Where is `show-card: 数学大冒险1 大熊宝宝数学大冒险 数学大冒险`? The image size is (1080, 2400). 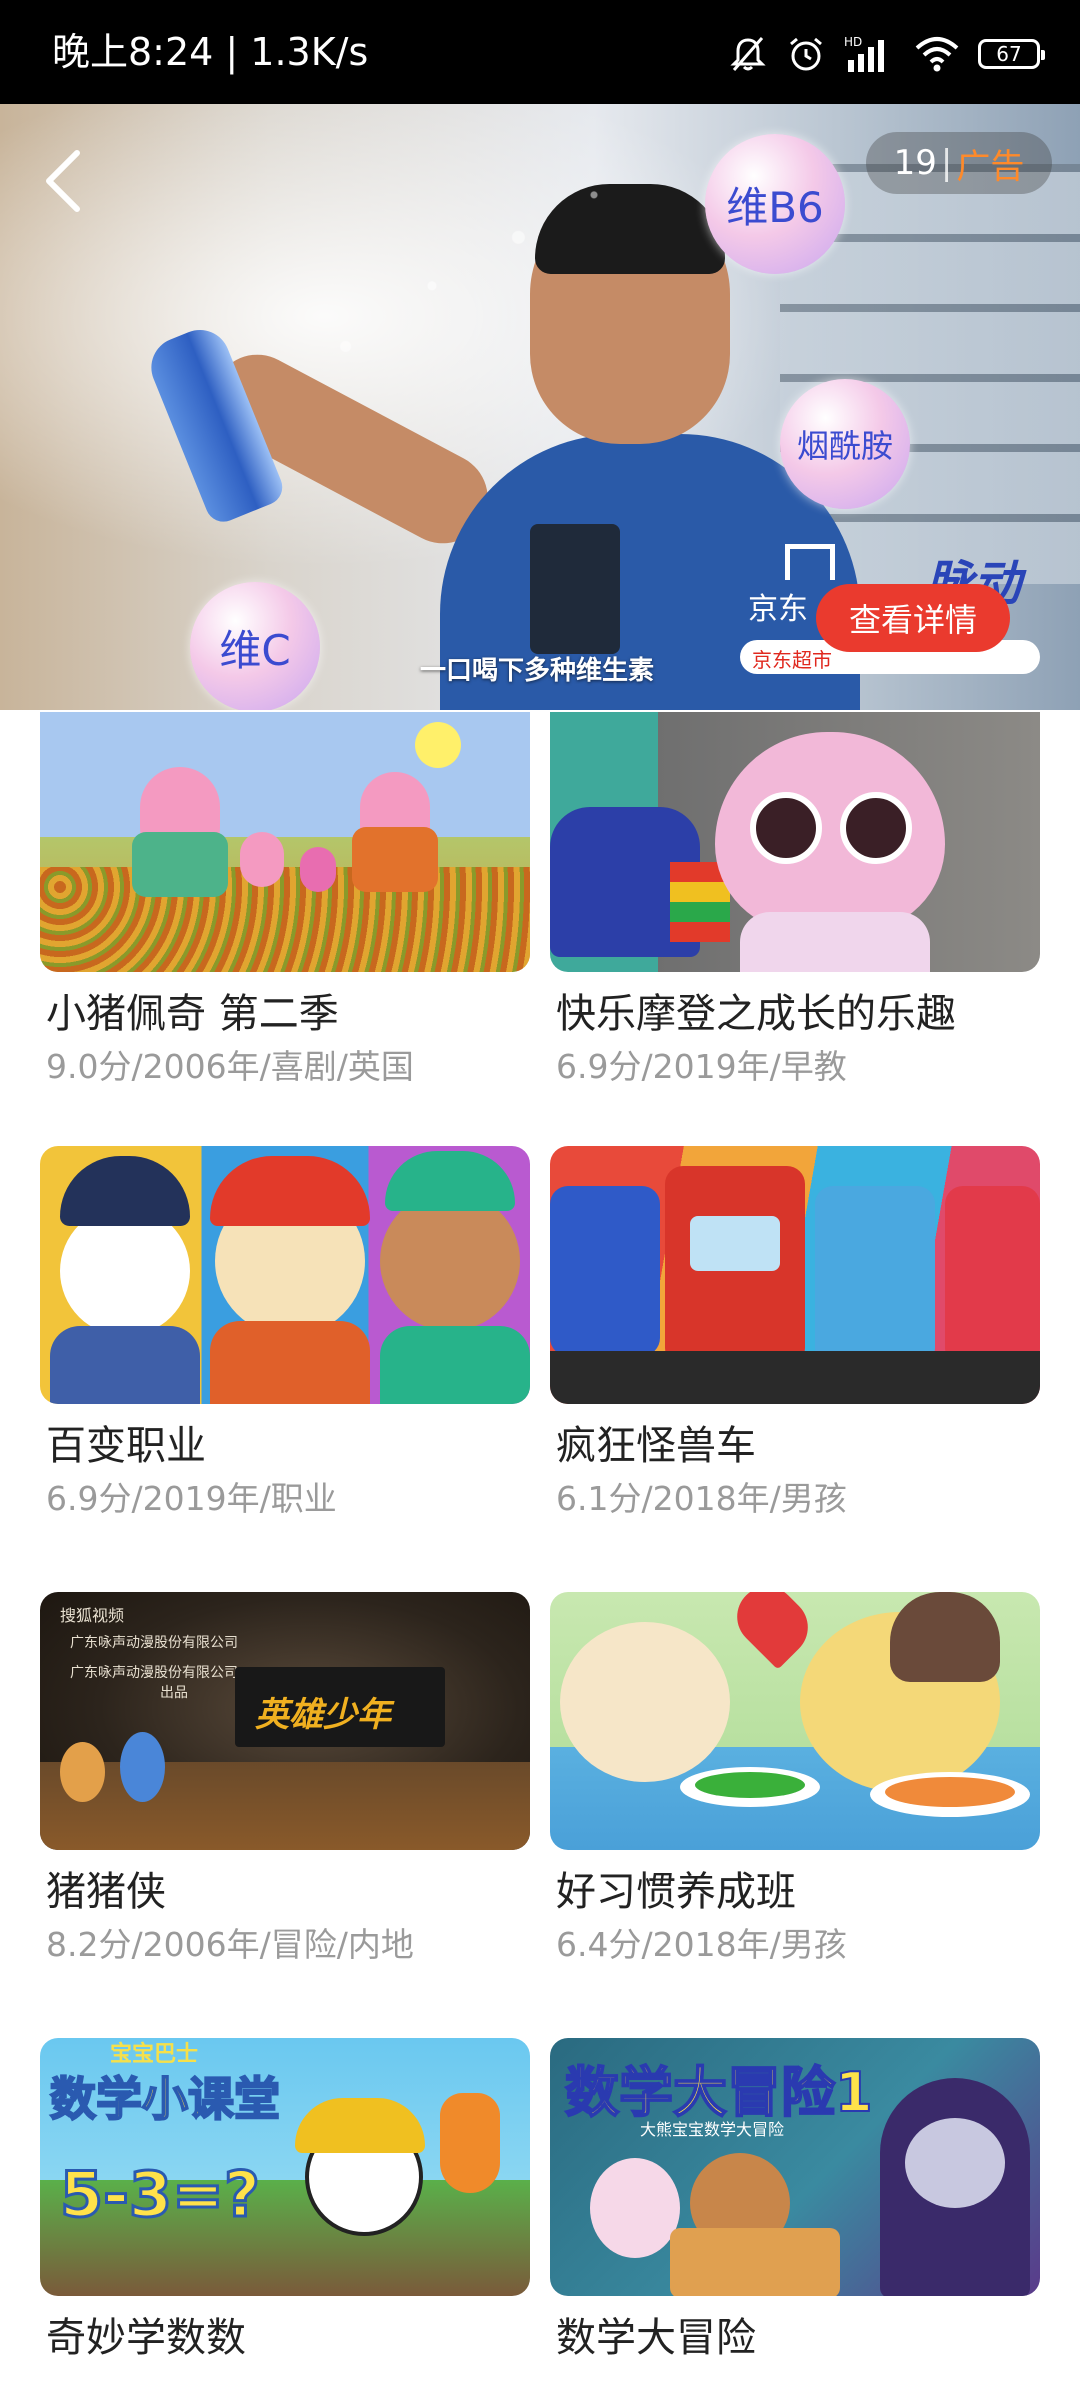
show-card: 数学大冒险1 大熊宝宝数学大冒险 数学大冒险 is located at coordinates (795, 2203).